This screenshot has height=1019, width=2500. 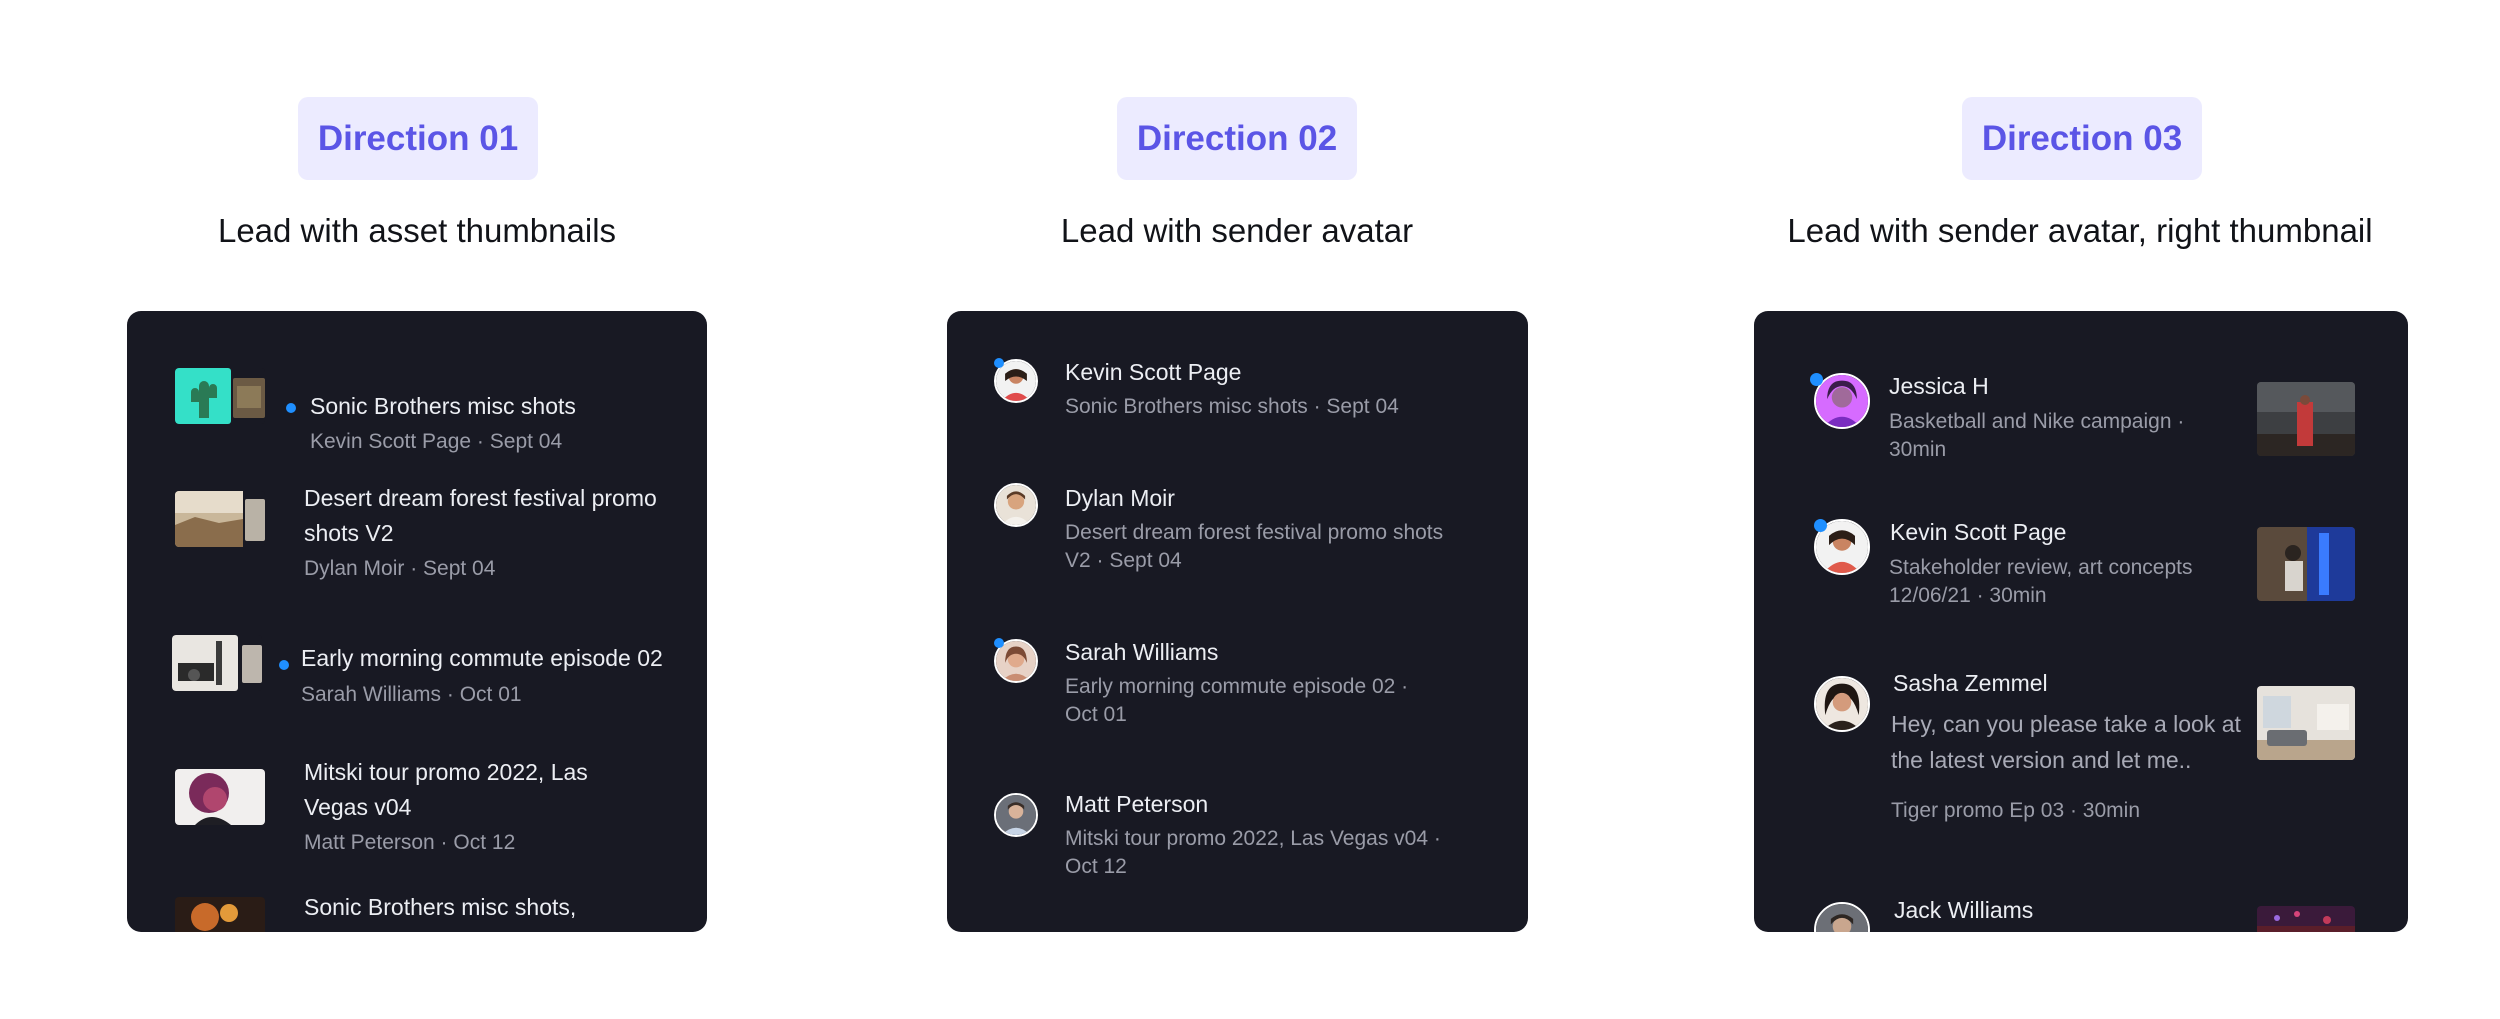 What do you see at coordinates (411, 694) in the screenshot?
I see `item-meta: Sarah Williams · Oct 01` at bounding box center [411, 694].